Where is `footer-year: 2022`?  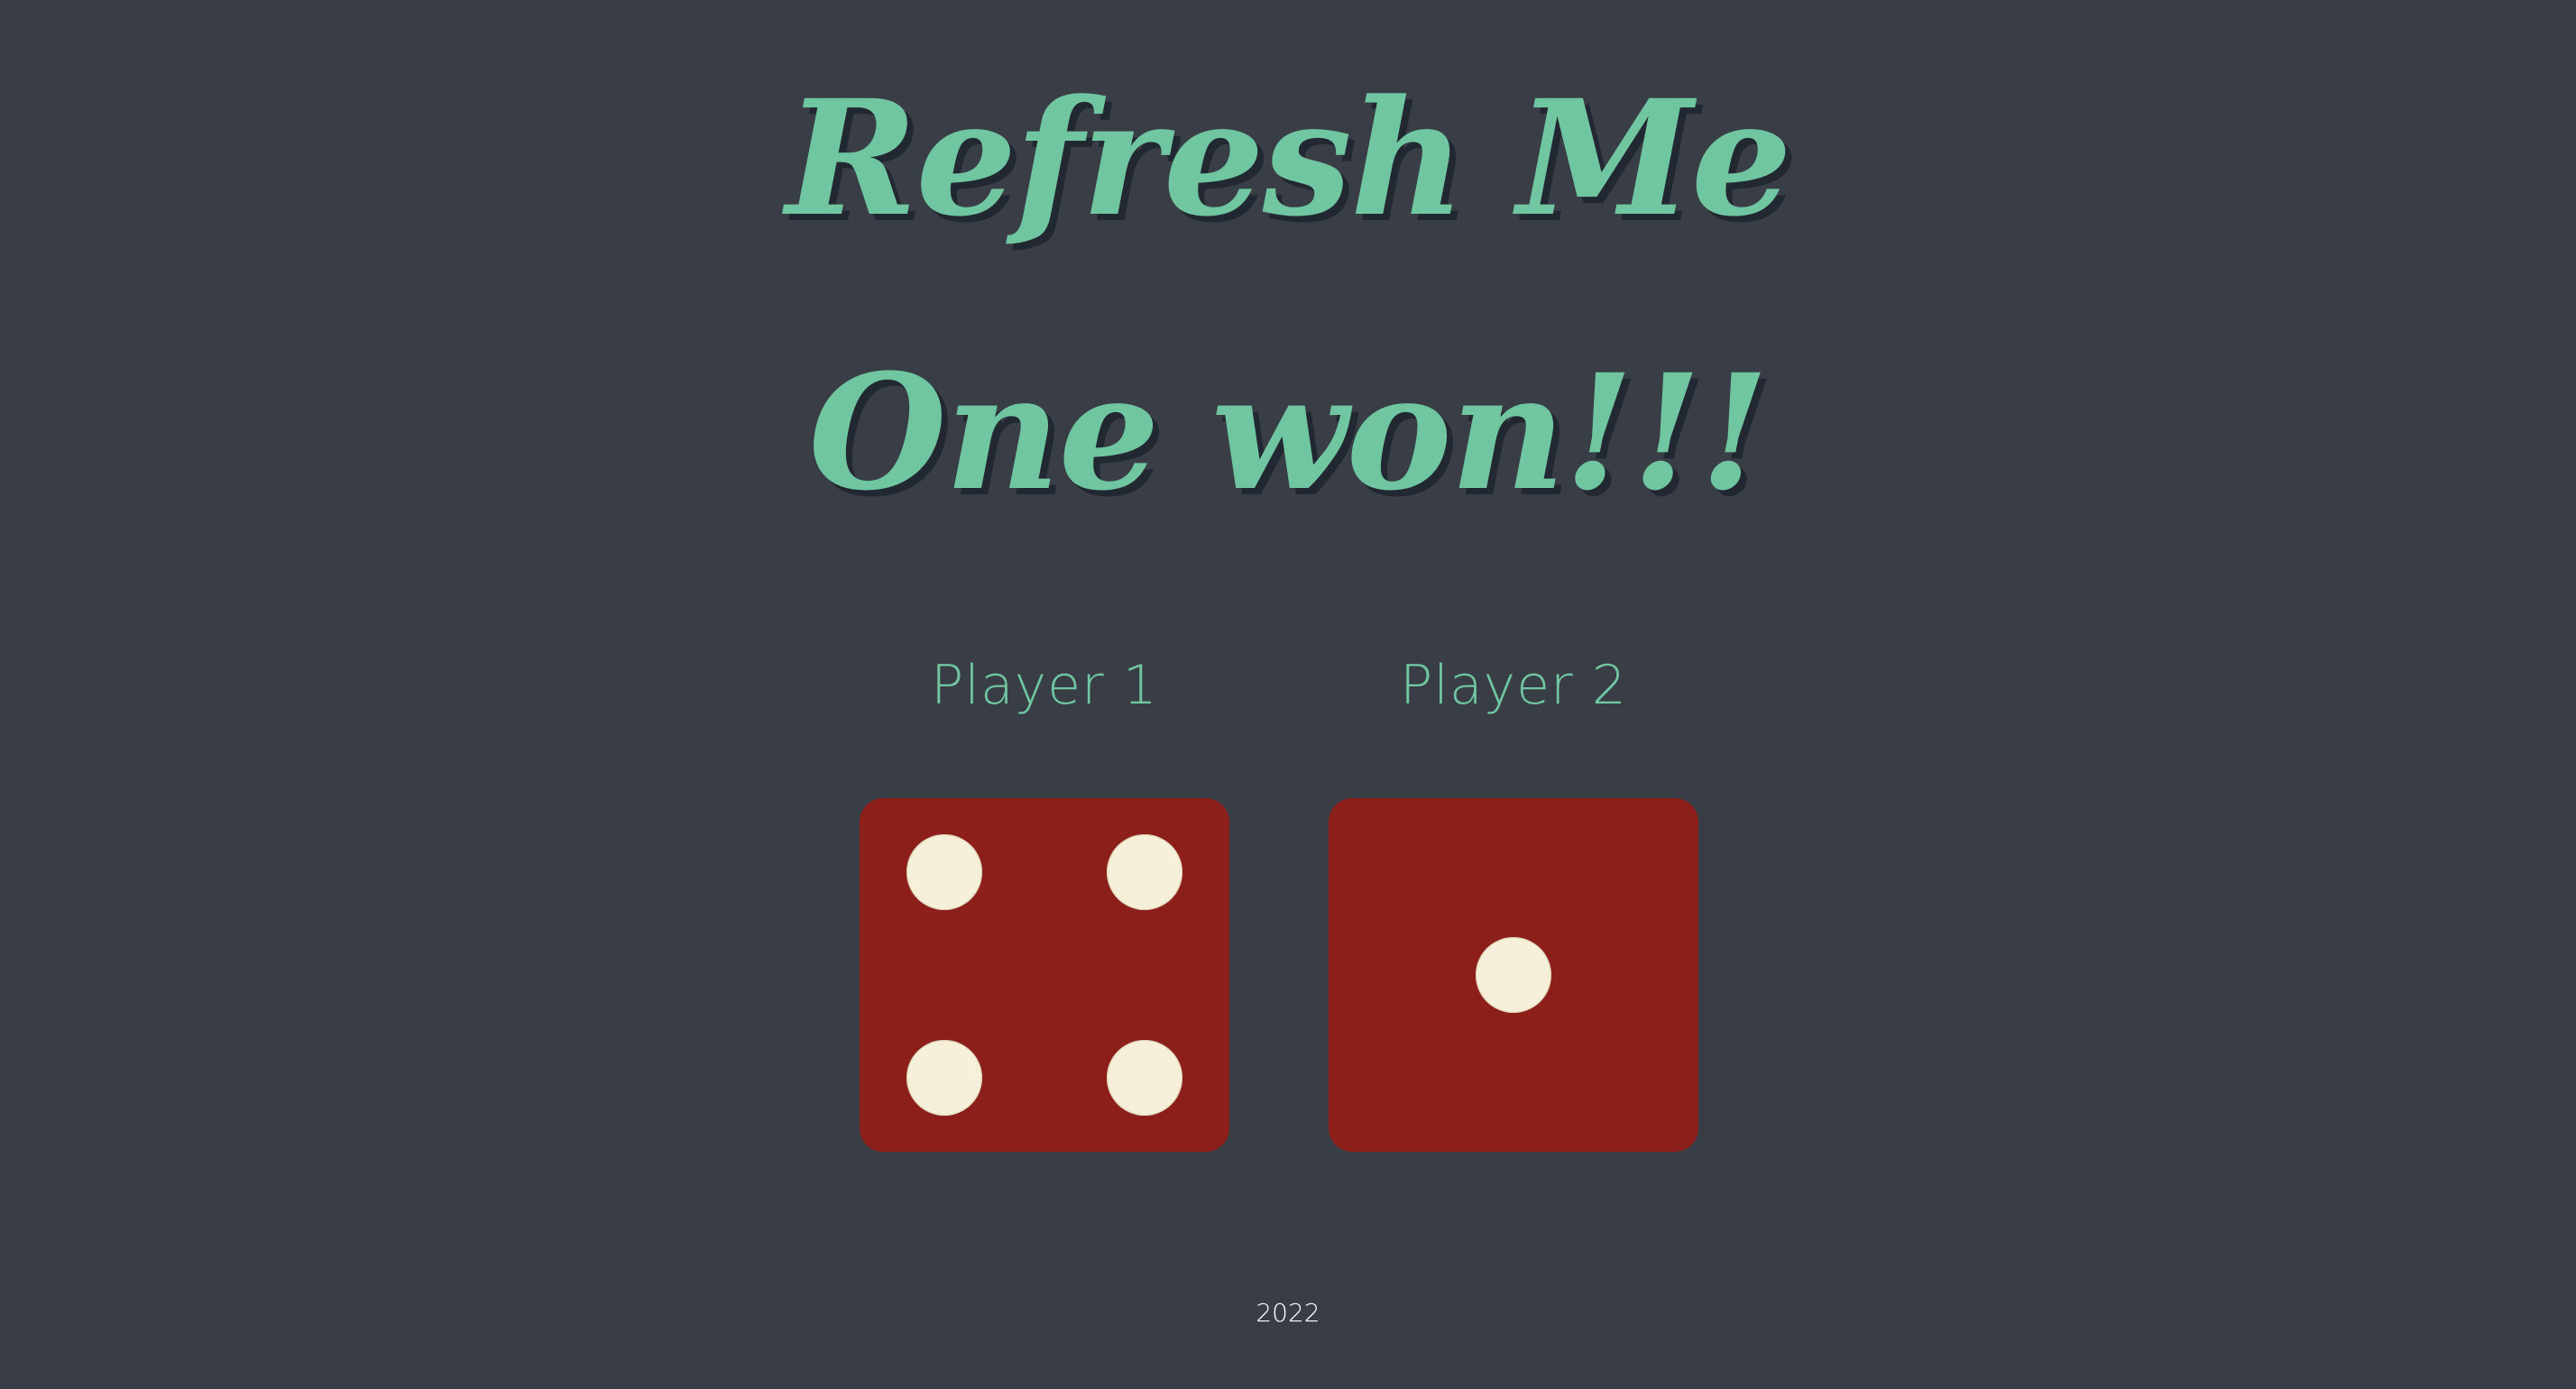
footer-year: 2022 is located at coordinates (1288, 1313).